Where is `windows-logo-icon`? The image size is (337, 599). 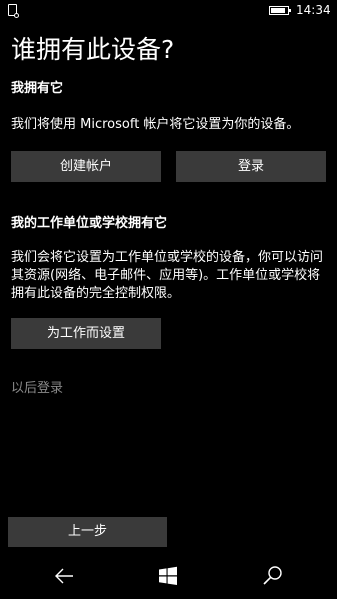
windows-logo-icon is located at coordinates (168, 576).